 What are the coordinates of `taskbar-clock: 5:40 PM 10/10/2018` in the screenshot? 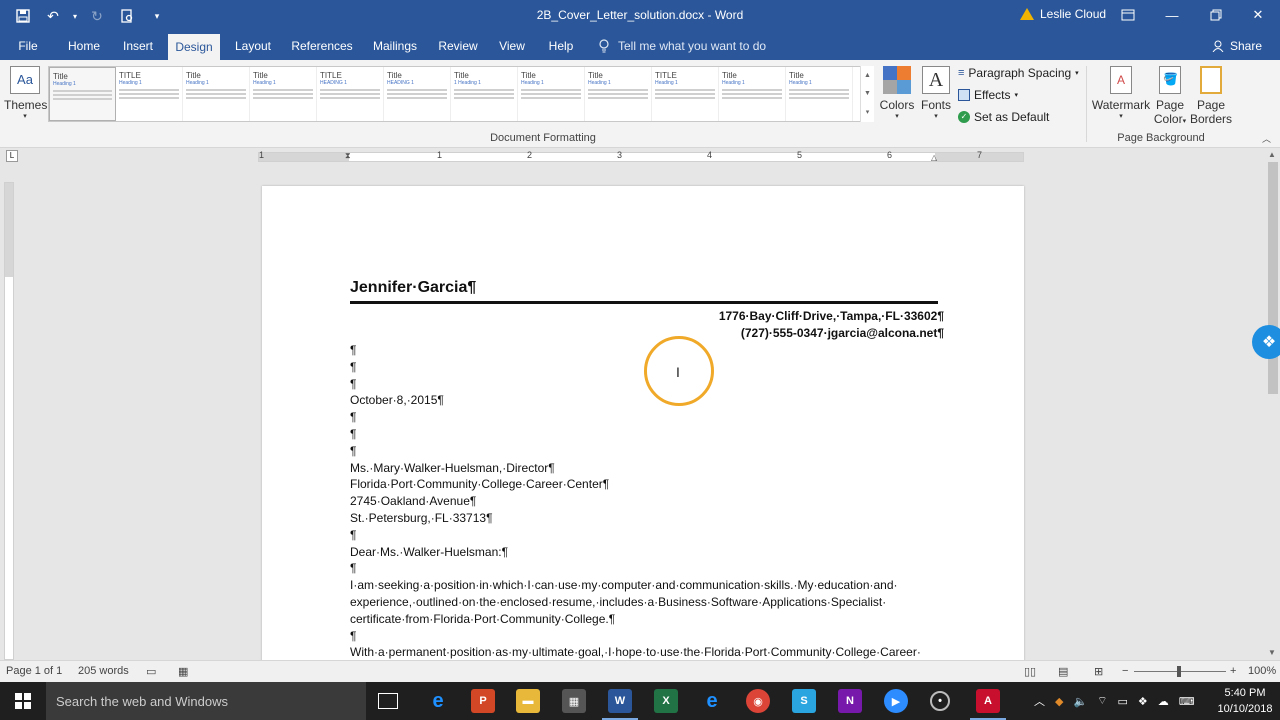 It's located at (1245, 701).